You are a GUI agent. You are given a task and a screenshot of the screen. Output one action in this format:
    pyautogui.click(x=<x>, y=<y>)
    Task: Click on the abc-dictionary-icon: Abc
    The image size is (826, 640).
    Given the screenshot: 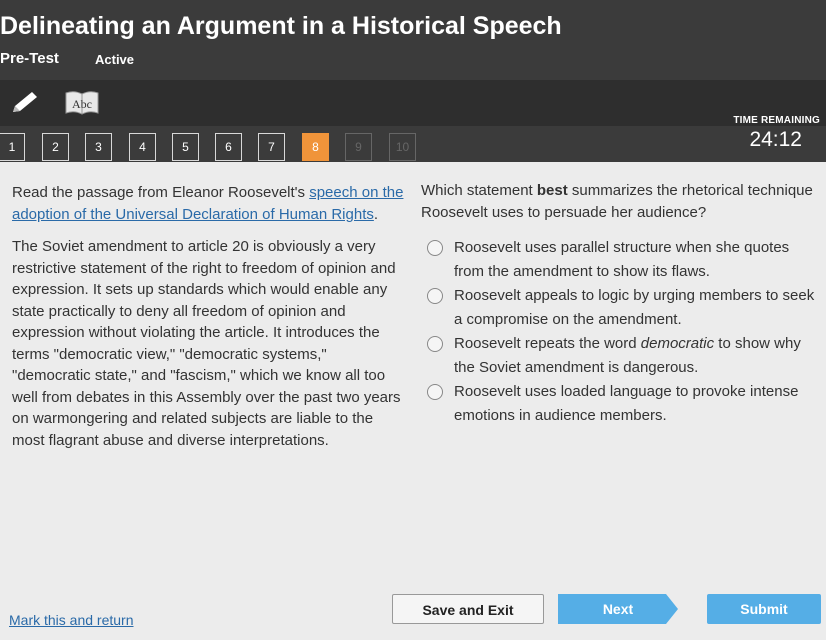 What is the action you would take?
    pyautogui.click(x=82, y=103)
    